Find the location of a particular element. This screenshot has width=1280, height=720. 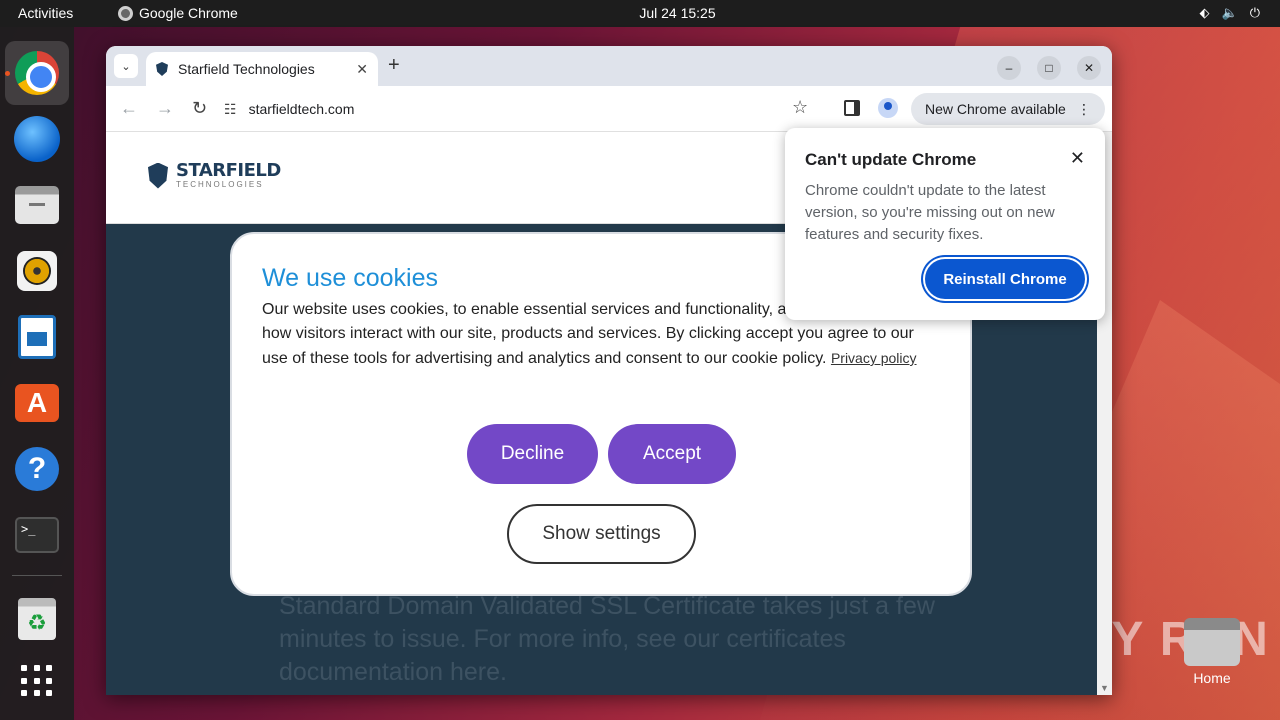

dock-chrome is located at coordinates (37, 73).